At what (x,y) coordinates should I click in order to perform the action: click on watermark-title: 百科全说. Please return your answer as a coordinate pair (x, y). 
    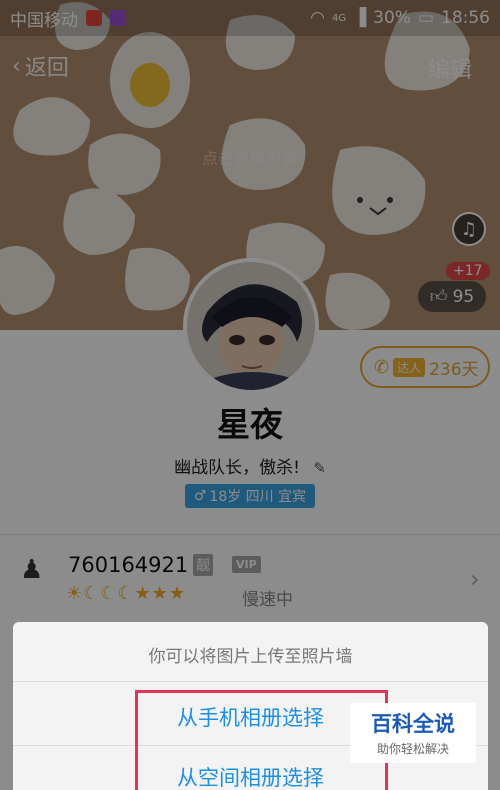
    Looking at the image, I should click on (413, 724).